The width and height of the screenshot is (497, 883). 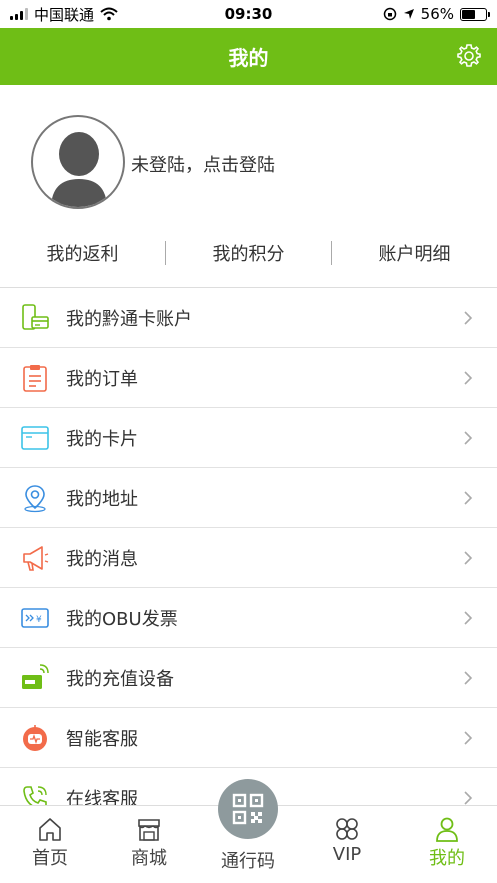 What do you see at coordinates (50, 843) in the screenshot?
I see `tab-home: 首页` at bounding box center [50, 843].